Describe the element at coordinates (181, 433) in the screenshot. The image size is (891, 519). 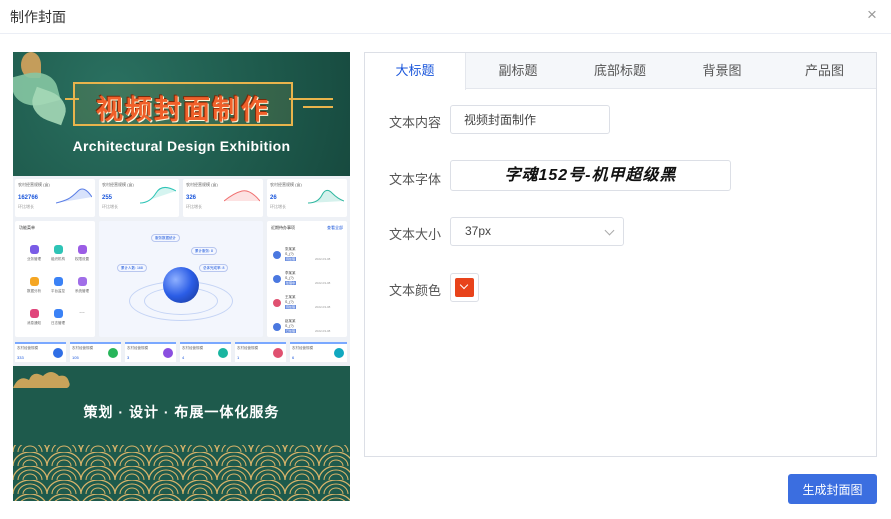
I see `preview-bottom-band: 策划 · 设计 · 布展一体化服务` at that location.